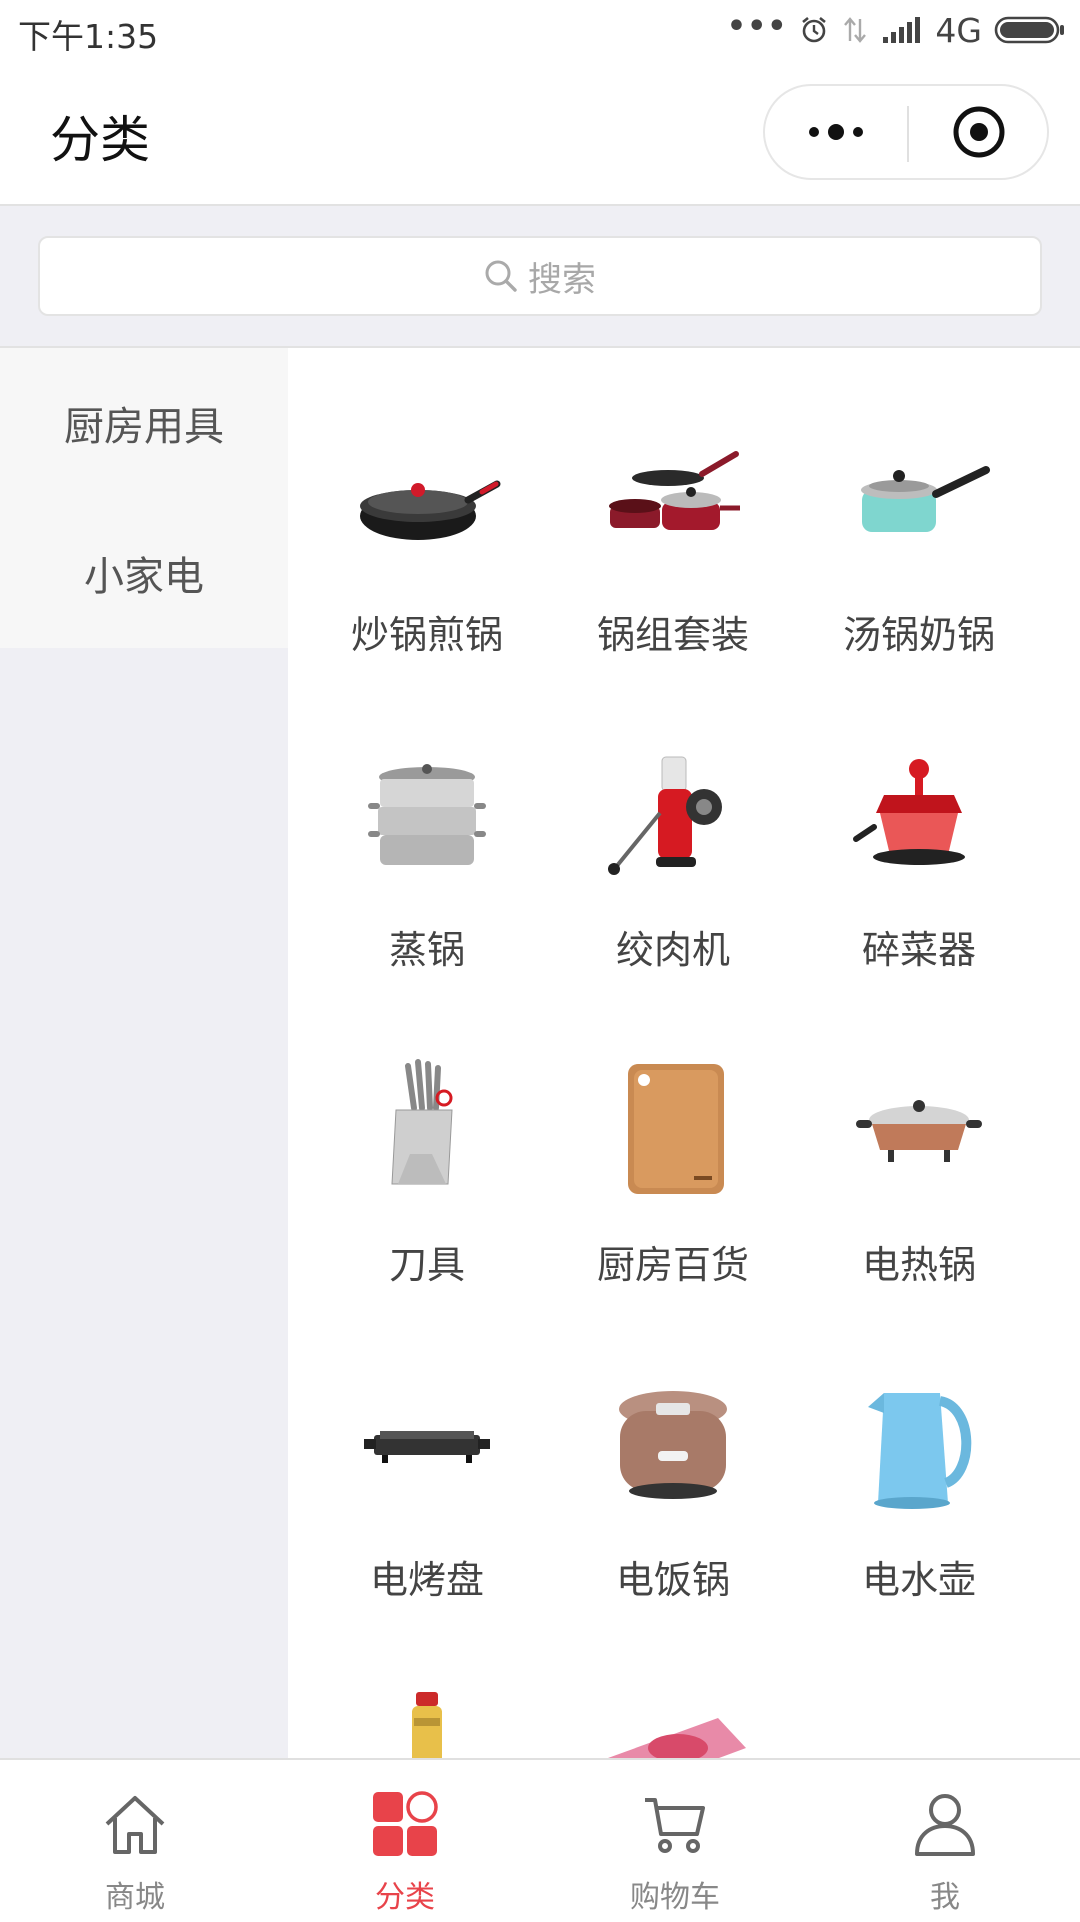 This screenshot has width=1080, height=1922. What do you see at coordinates (430, 510) in the screenshot?
I see `wok-icon` at bounding box center [430, 510].